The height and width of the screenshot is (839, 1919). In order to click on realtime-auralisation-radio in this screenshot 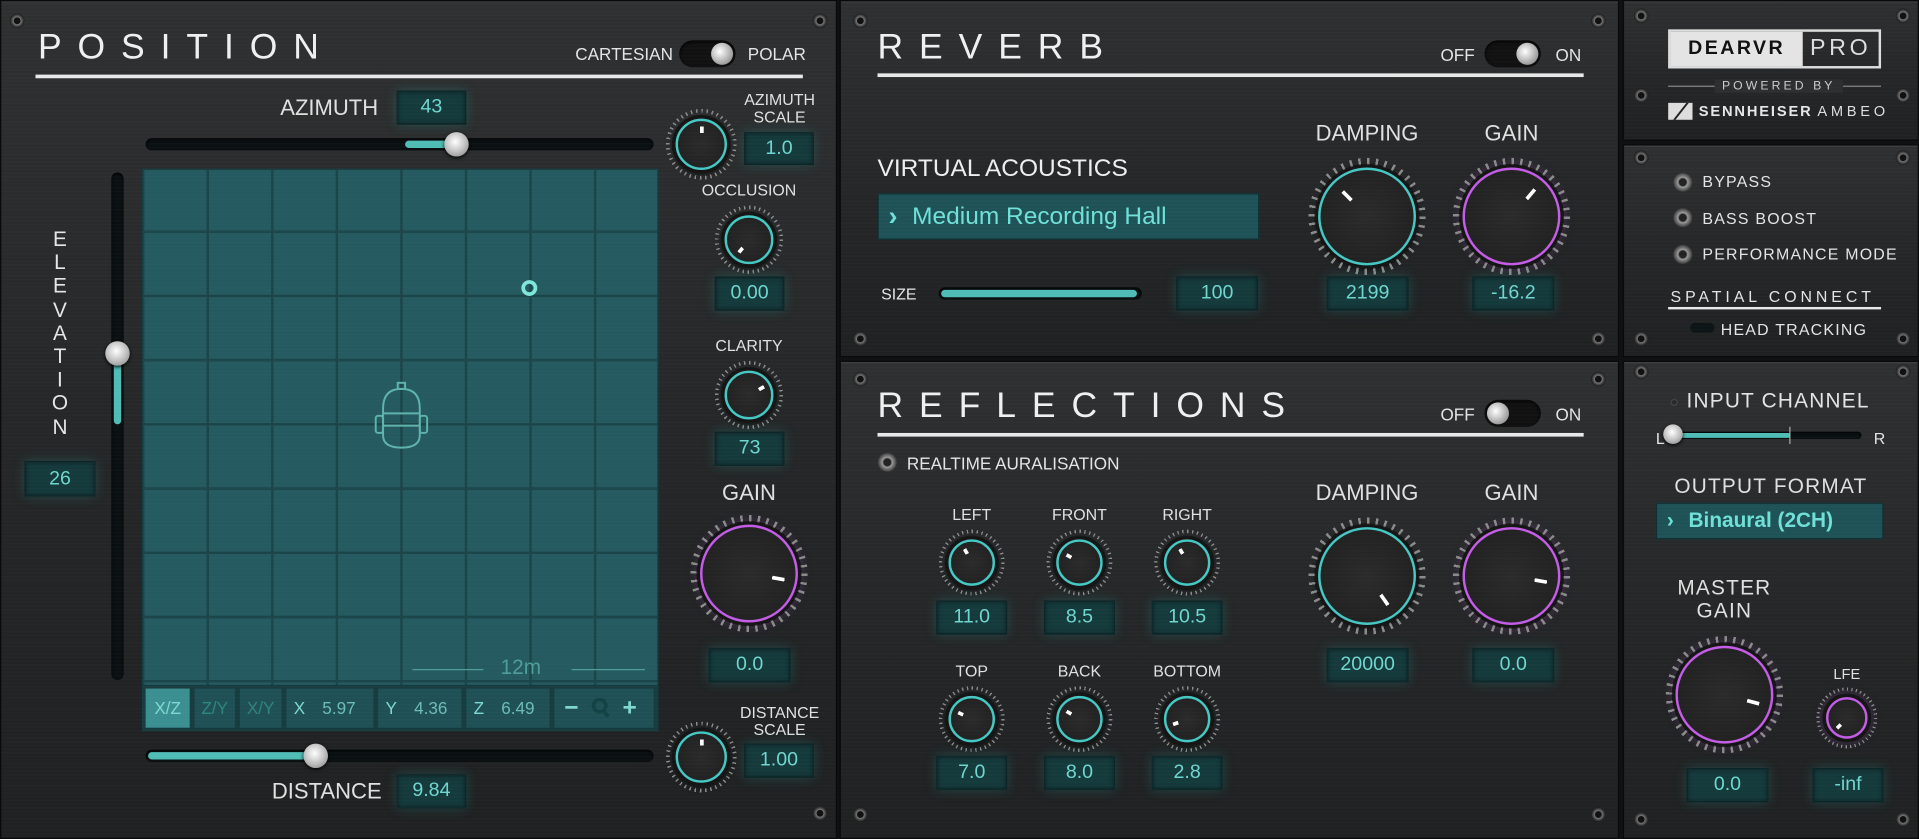, I will do `click(887, 462)`.